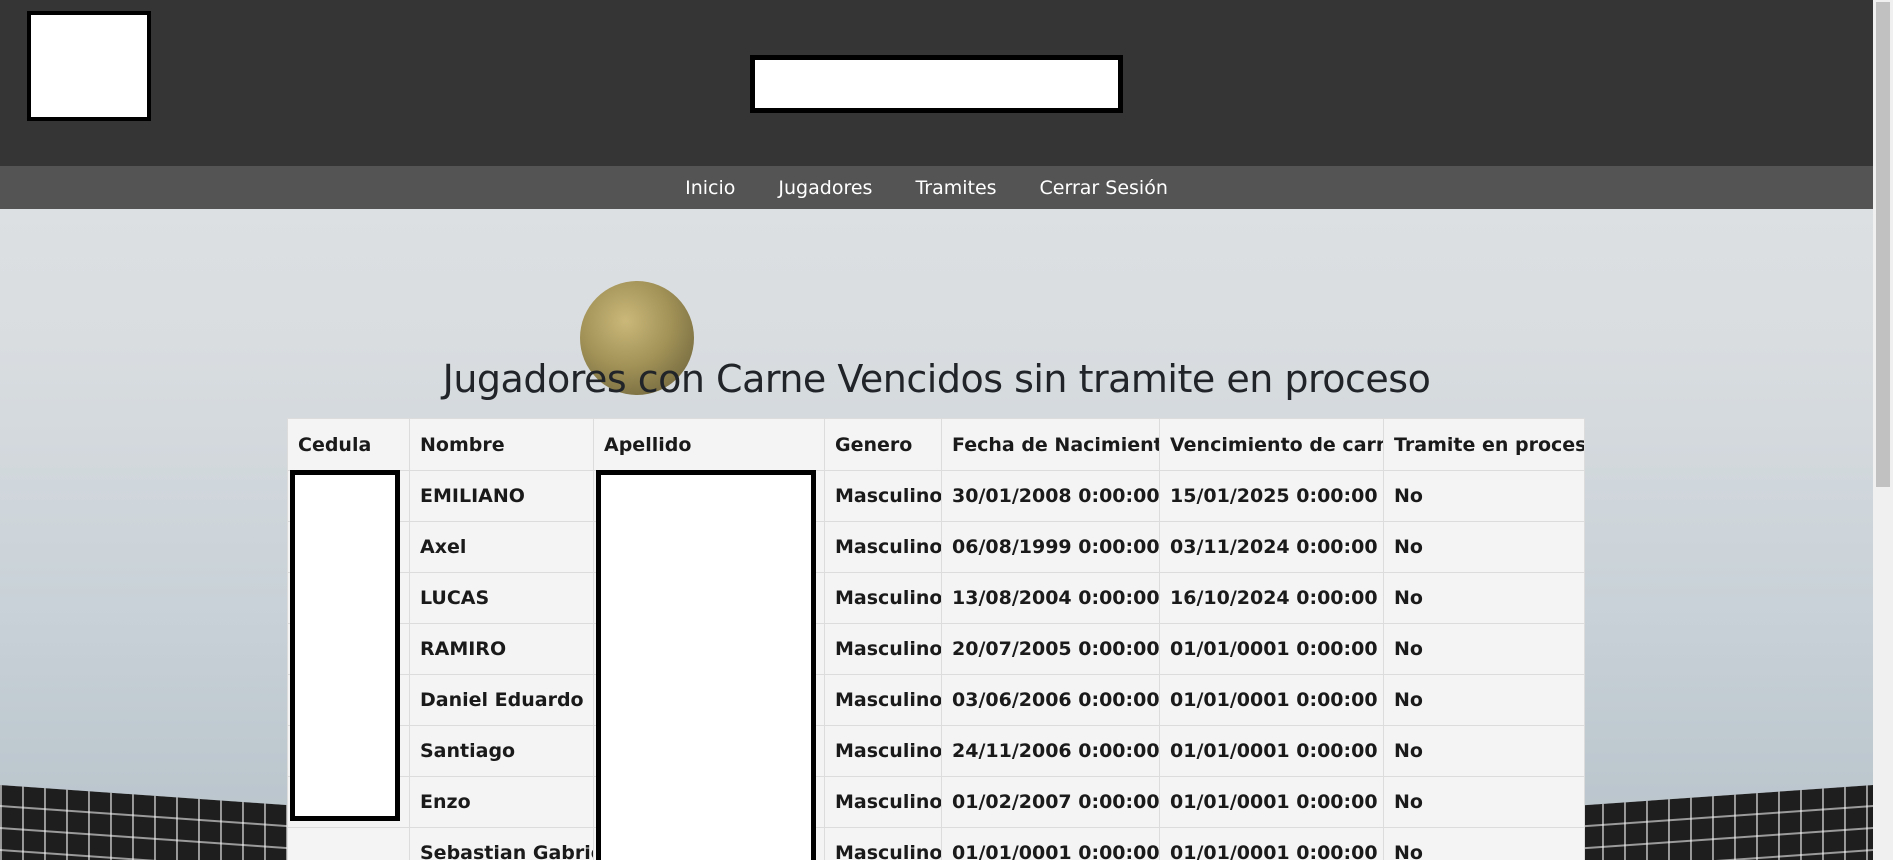  I want to click on nav-link-jugadores: Jugadores, so click(825, 188).